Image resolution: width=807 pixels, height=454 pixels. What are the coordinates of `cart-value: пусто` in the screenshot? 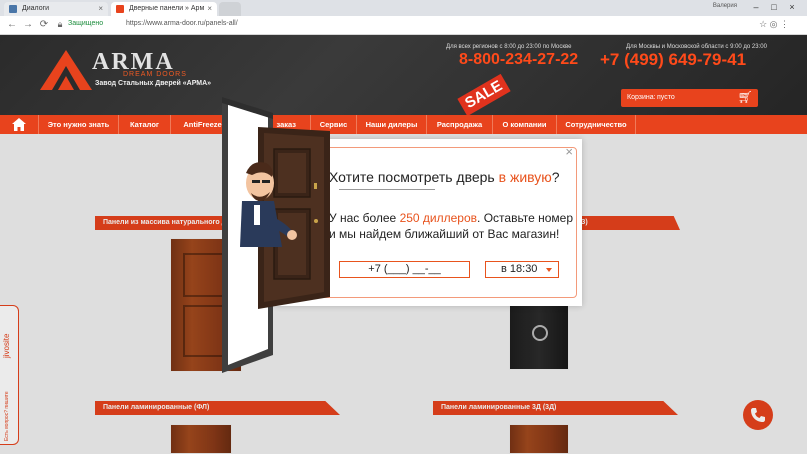 It's located at (666, 97).